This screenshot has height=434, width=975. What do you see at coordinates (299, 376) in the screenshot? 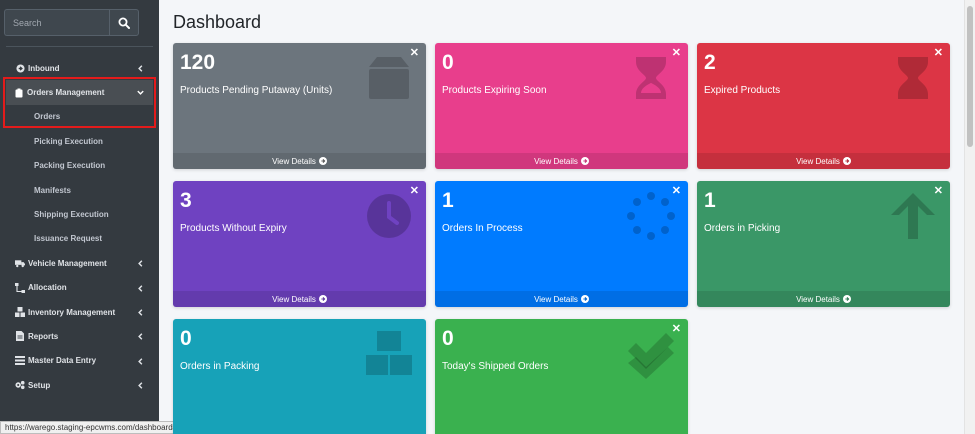
I see `card-orders-in-packing: 0 Orders in Packing` at bounding box center [299, 376].